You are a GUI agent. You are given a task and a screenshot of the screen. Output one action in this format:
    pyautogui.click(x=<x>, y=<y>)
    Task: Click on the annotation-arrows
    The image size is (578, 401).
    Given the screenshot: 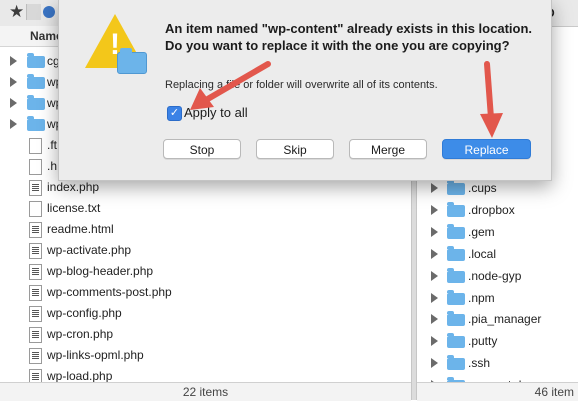 What is the action you would take?
    pyautogui.click(x=346, y=99)
    